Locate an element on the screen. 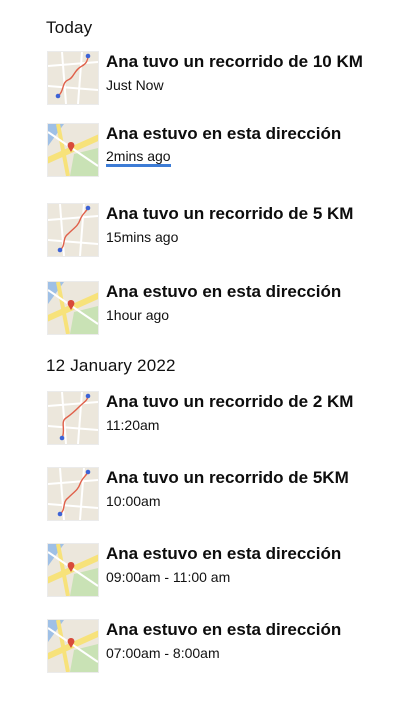 This screenshot has width=420, height=702. list-item: Ana estuvo en esta dirección 1hour ago is located at coordinates (228, 309).